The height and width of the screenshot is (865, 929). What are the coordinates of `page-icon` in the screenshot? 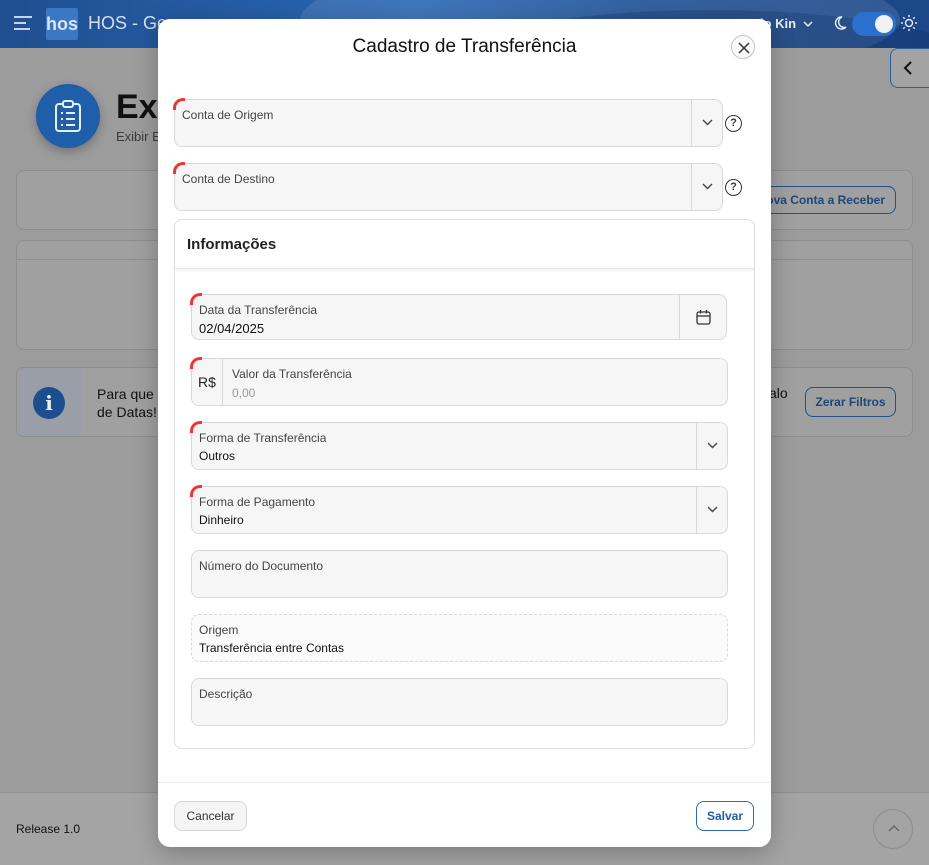 It's located at (68, 116).